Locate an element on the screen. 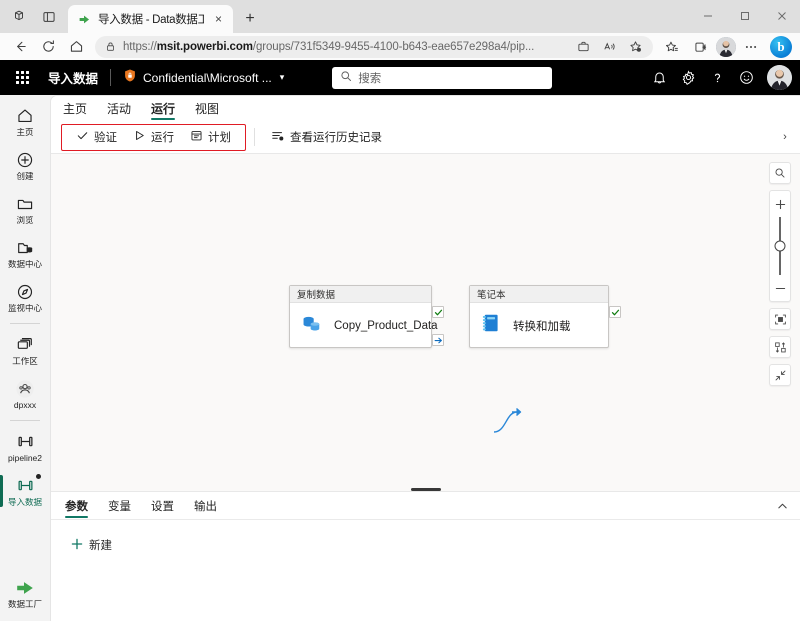  reload-icon is located at coordinates (48, 47).